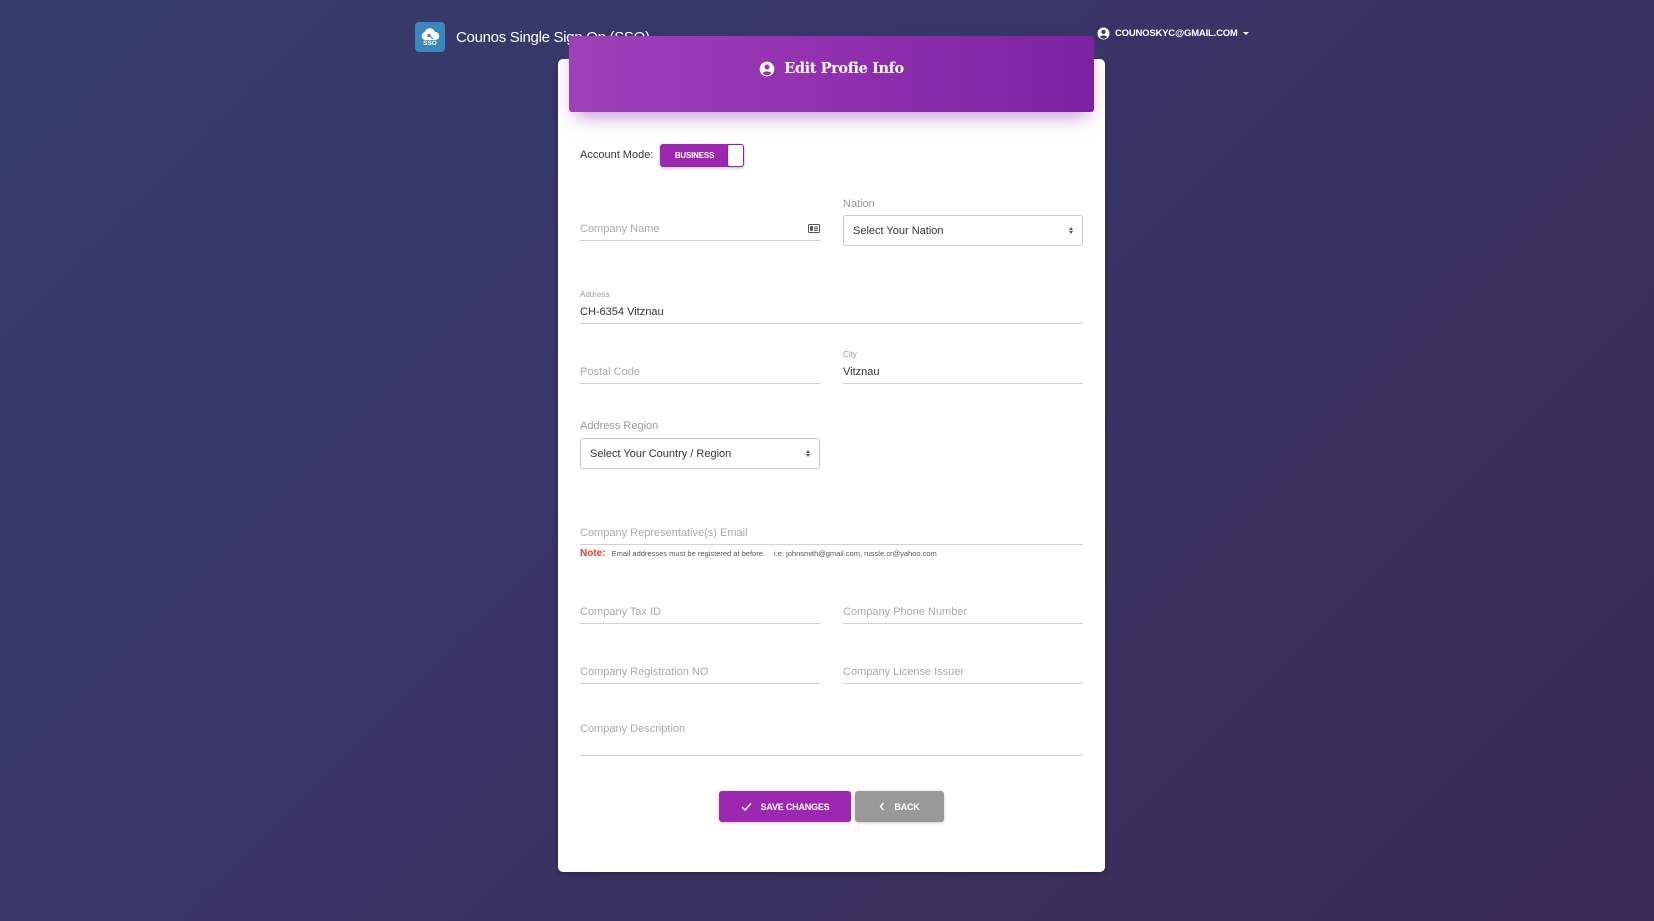 Image resolution: width=1654 pixels, height=921 pixels. Describe the element at coordinates (633, 729) in the screenshot. I see `description-placeholder: Company Description` at that location.